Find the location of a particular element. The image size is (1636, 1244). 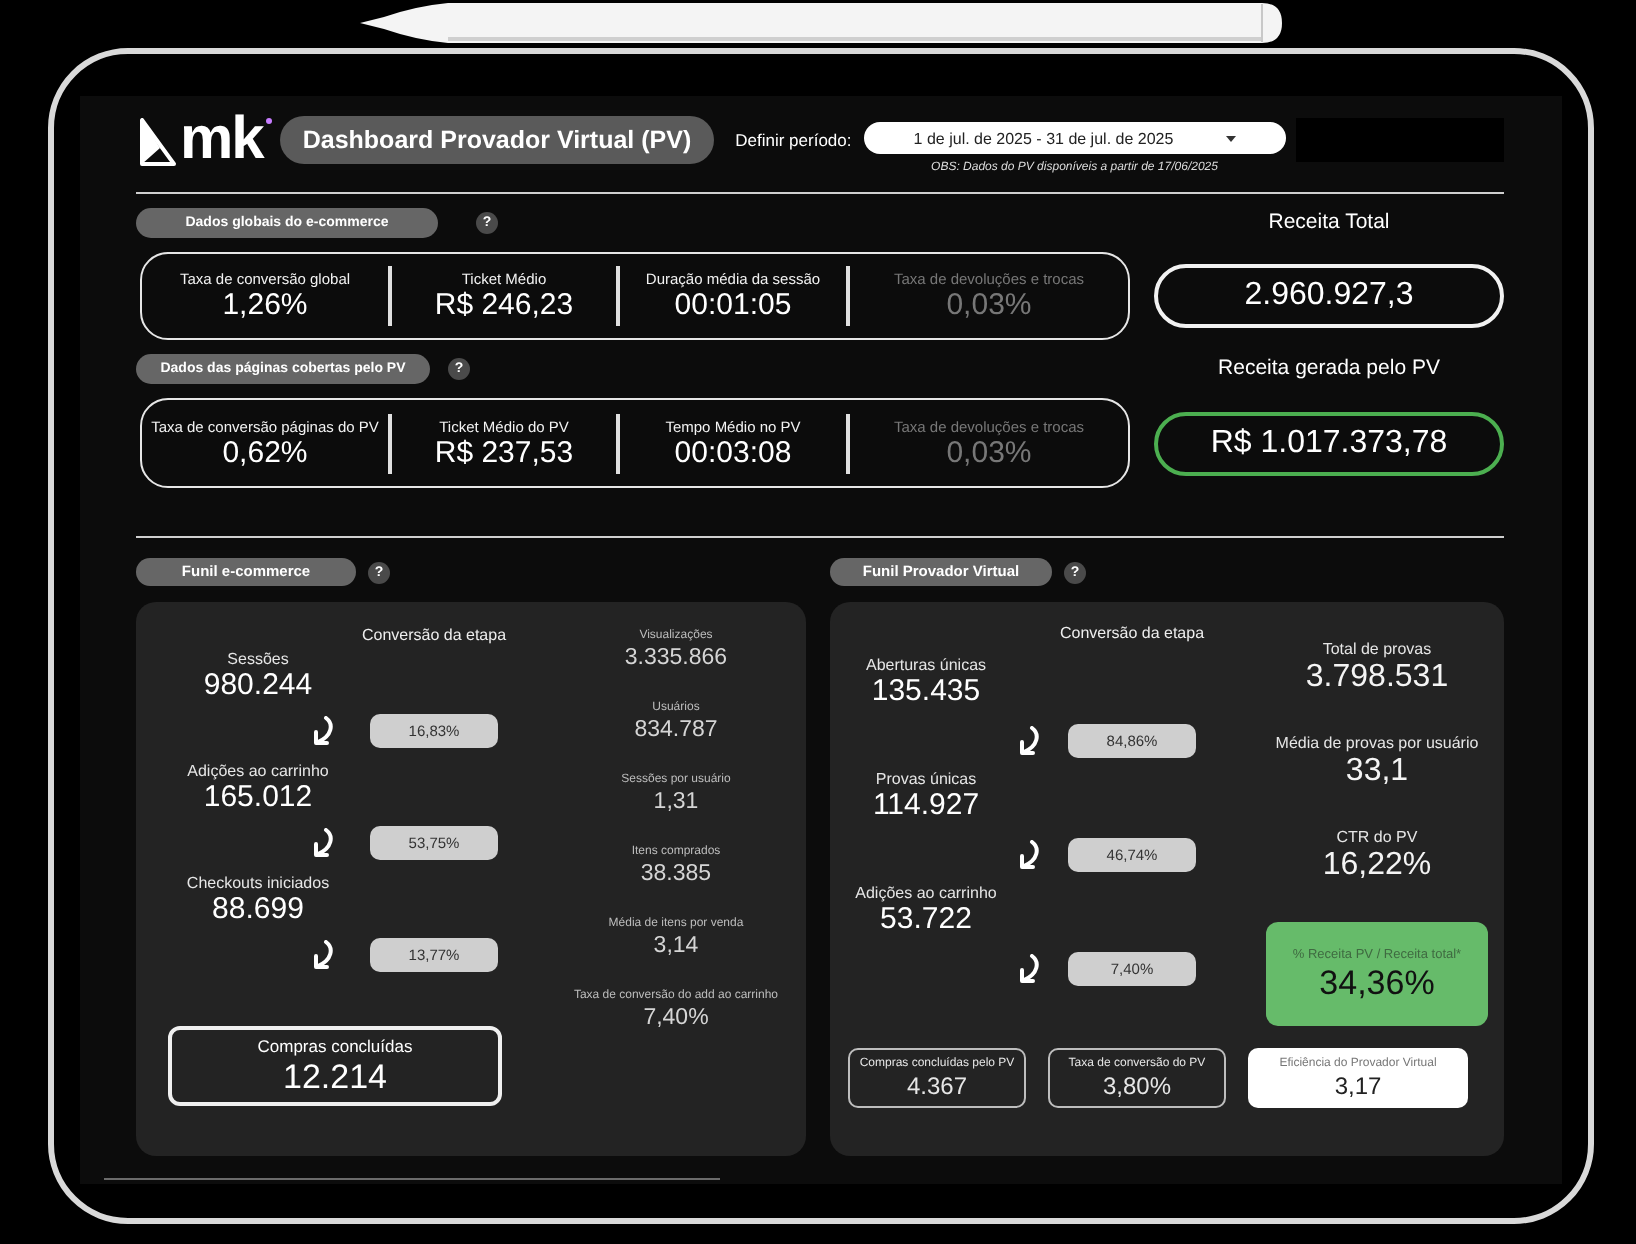

metric-value: 00:01:05 is located at coordinates (733, 305).